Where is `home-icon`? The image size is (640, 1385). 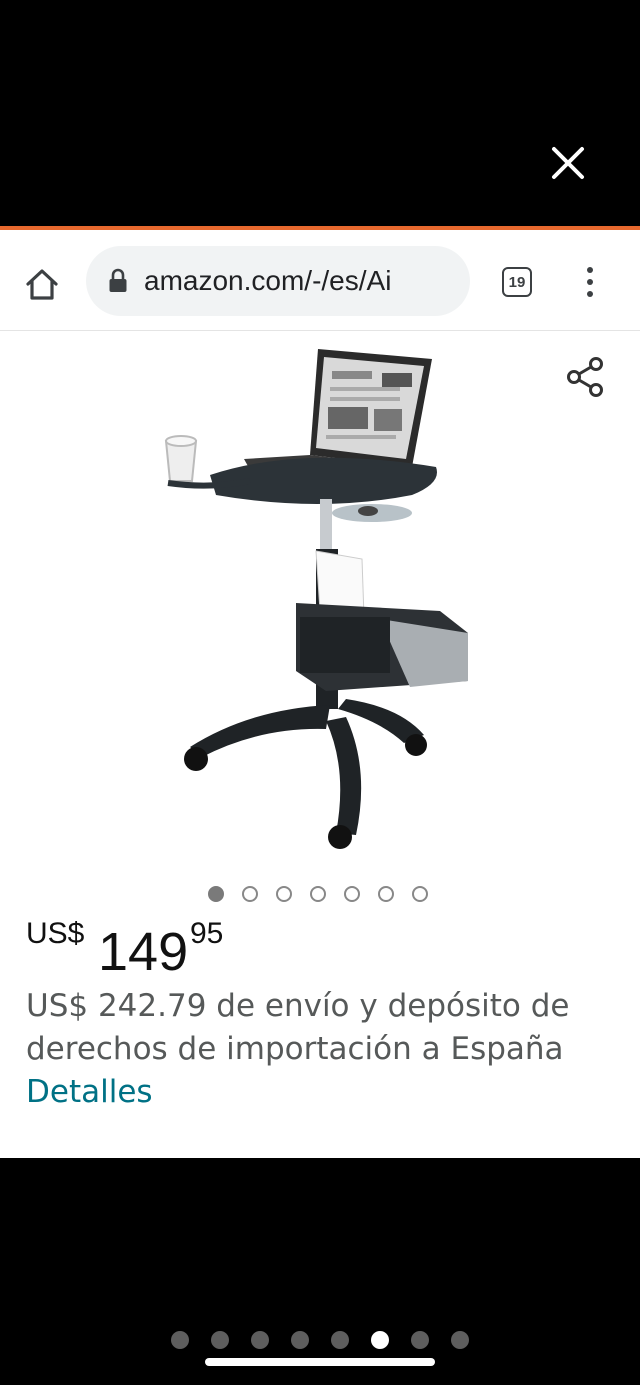 home-icon is located at coordinates (42, 284).